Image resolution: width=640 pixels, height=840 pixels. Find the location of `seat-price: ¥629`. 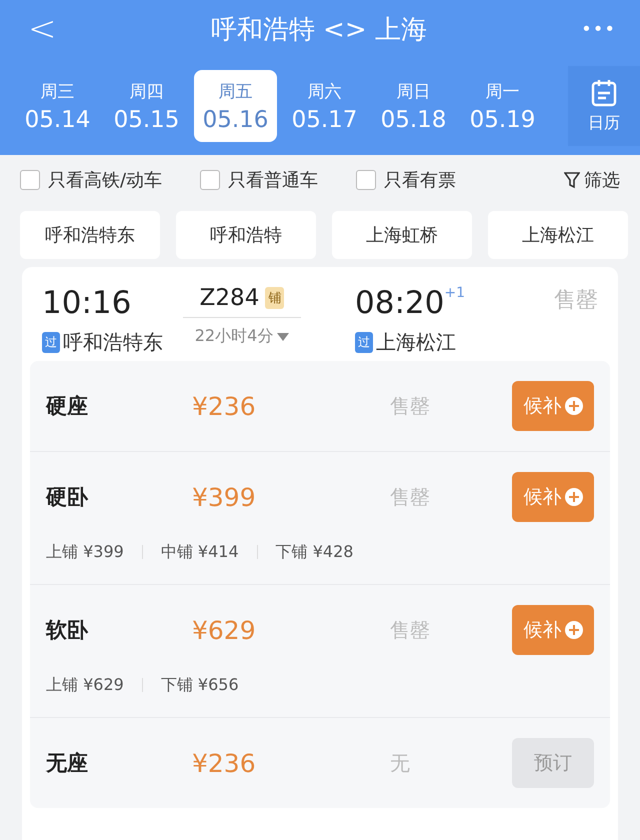

seat-price: ¥629 is located at coordinates (224, 630).